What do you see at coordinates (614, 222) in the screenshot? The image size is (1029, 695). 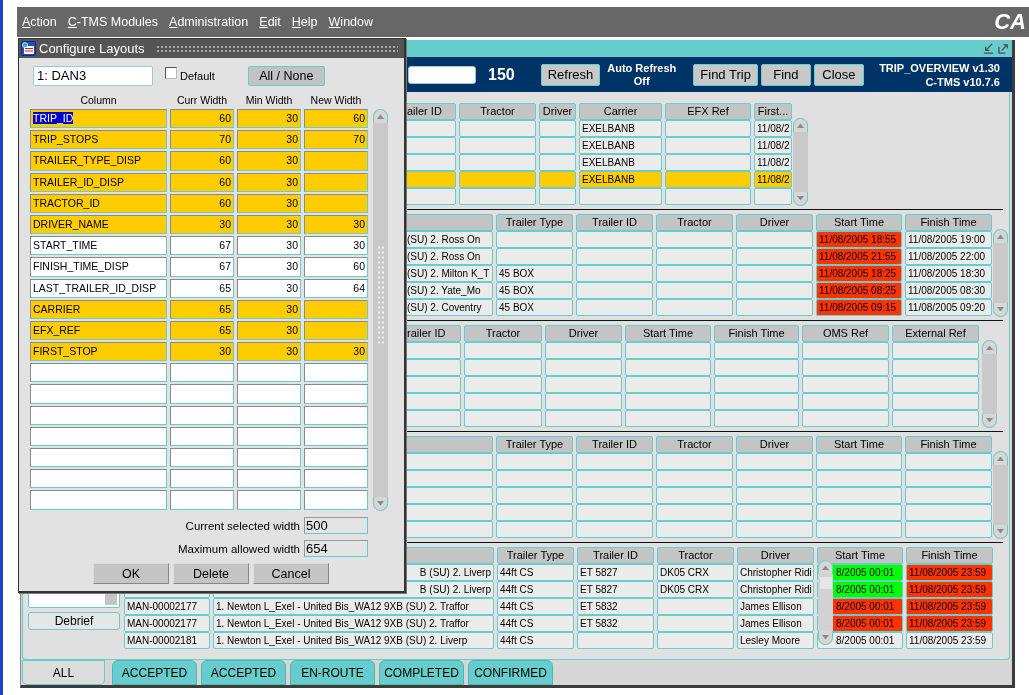 I see `column-header: Trailer ID` at bounding box center [614, 222].